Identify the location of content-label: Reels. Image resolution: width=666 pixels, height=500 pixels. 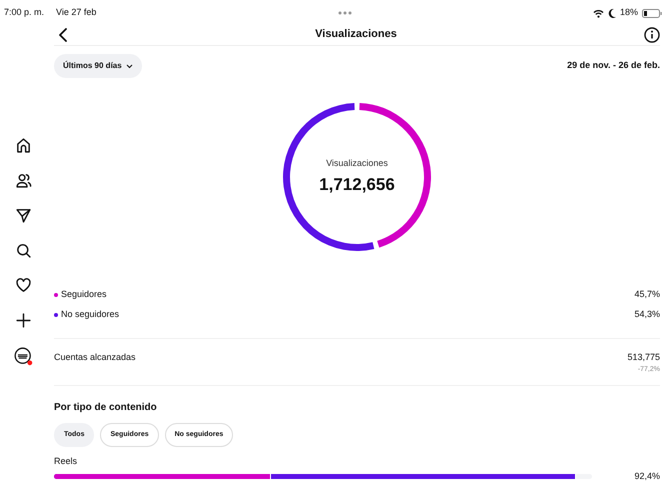
(66, 461).